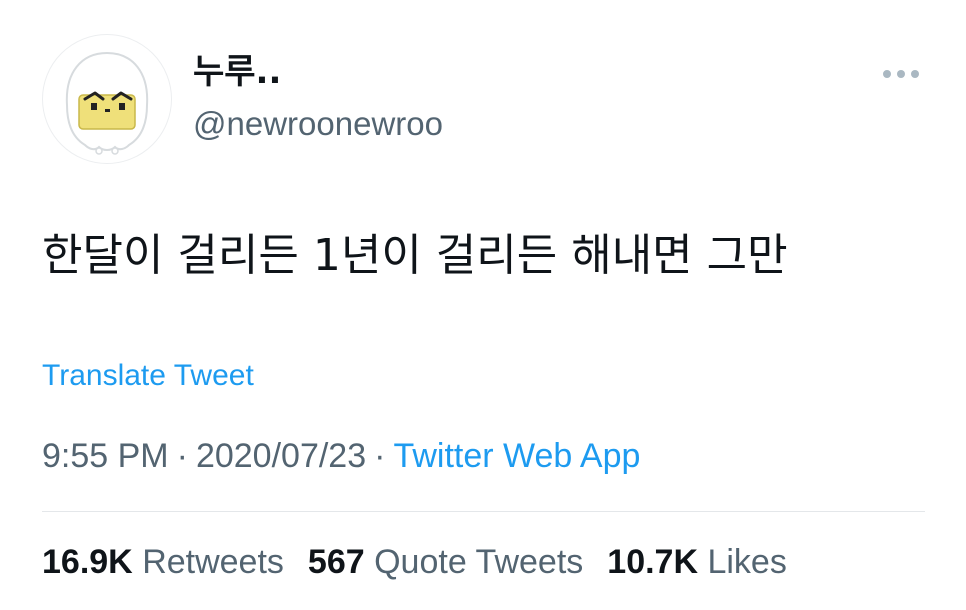  I want to click on ghost-character-icon, so click(107, 103).